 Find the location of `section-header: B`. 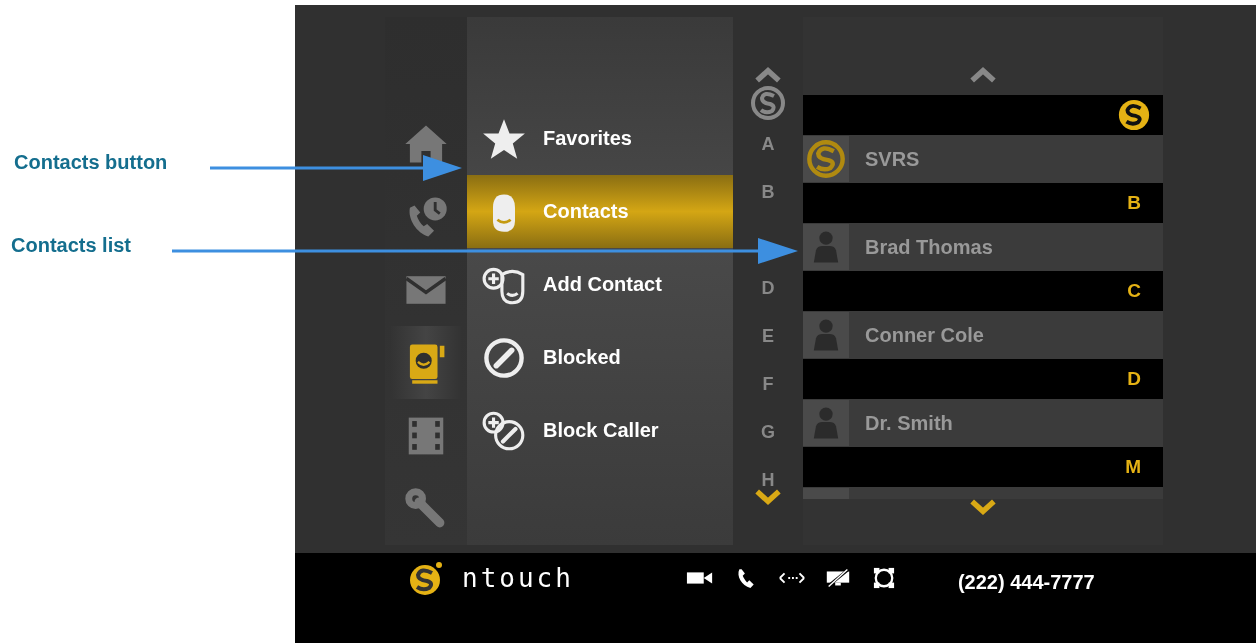

section-header: B is located at coordinates (983, 203).